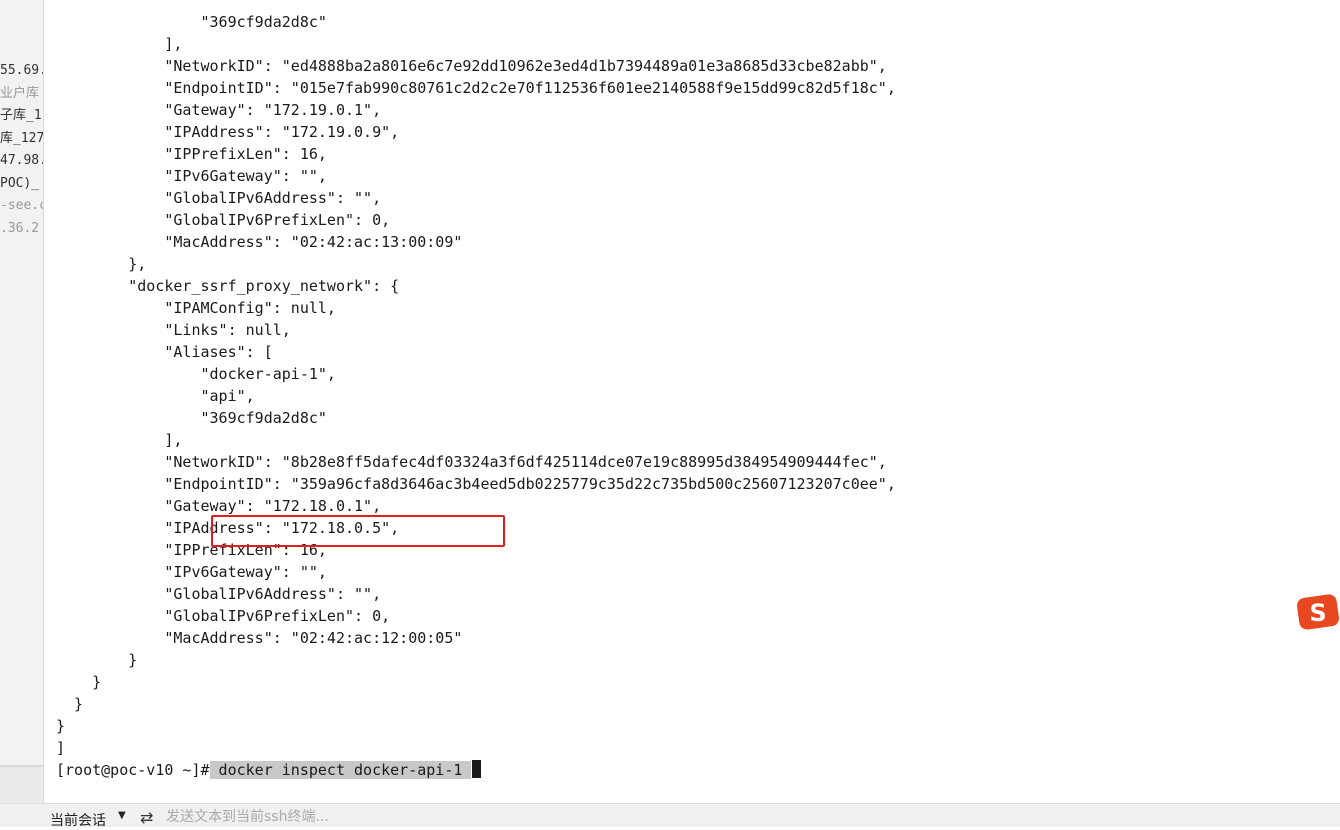  I want to click on session-item: 47.98., so click(21, 161).